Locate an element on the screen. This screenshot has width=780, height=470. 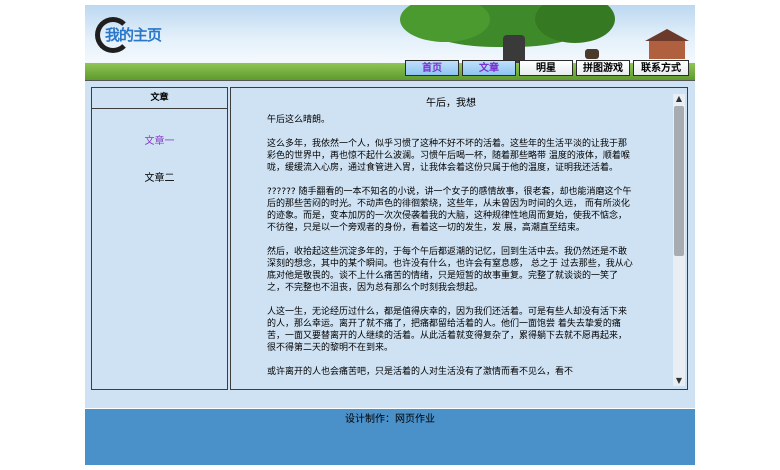
article-scrollbar: ▲ ▼ is located at coordinates (679, 240).